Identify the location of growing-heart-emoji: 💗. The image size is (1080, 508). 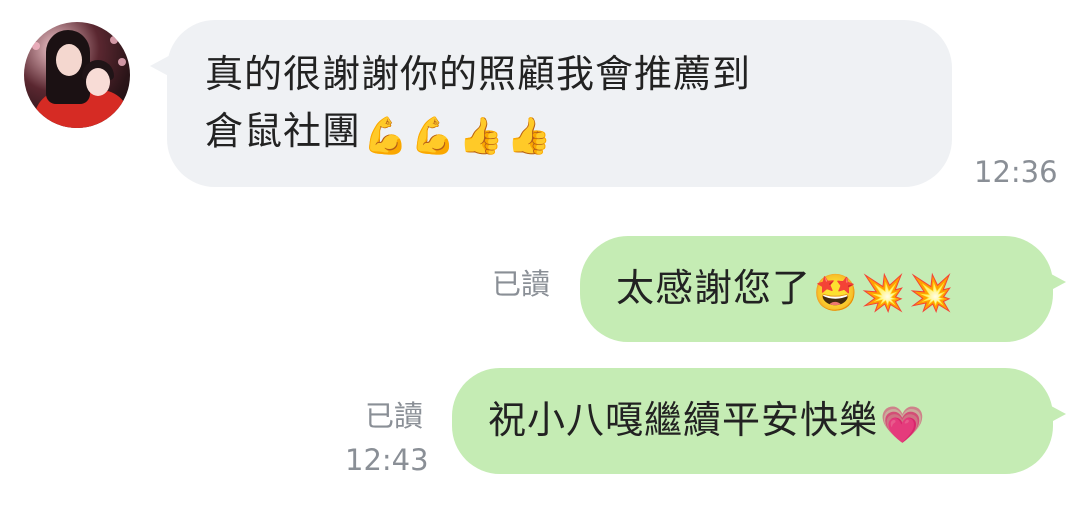
(903, 425).